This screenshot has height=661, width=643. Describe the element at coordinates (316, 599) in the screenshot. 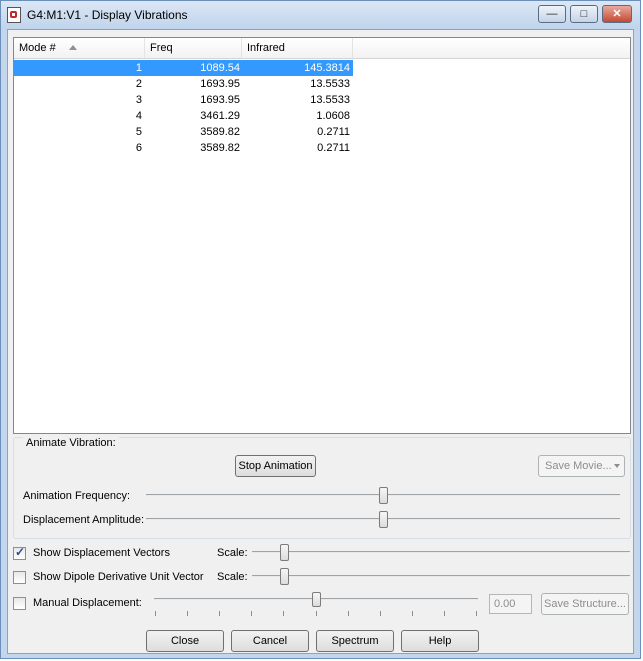

I see `manual-displacement-slider` at that location.